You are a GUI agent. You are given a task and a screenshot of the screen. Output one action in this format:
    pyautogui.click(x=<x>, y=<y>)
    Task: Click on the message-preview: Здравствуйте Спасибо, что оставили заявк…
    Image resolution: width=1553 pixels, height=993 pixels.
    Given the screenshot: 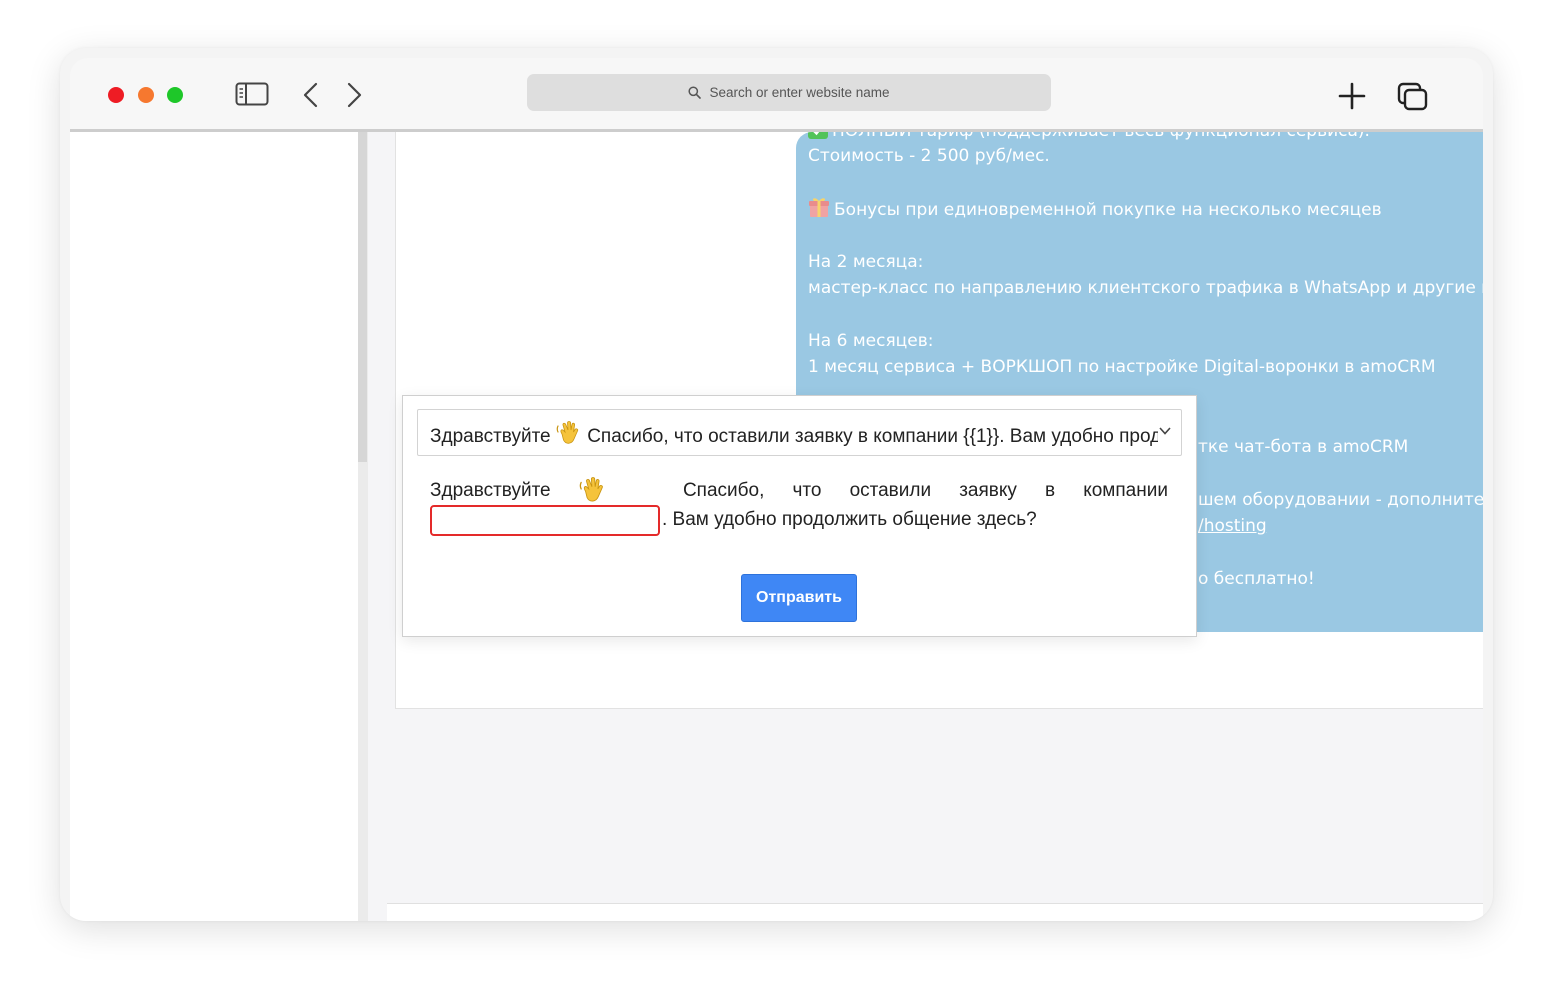 What is the action you would take?
    pyautogui.click(x=799, y=490)
    